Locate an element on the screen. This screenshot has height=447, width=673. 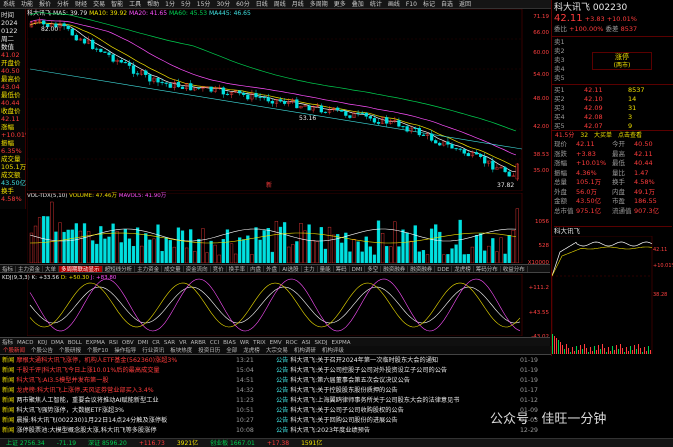
news-row: 新闻 科大讯飞强势涨停，大数据ETF涨超3% is located at coordinates (118, 411).